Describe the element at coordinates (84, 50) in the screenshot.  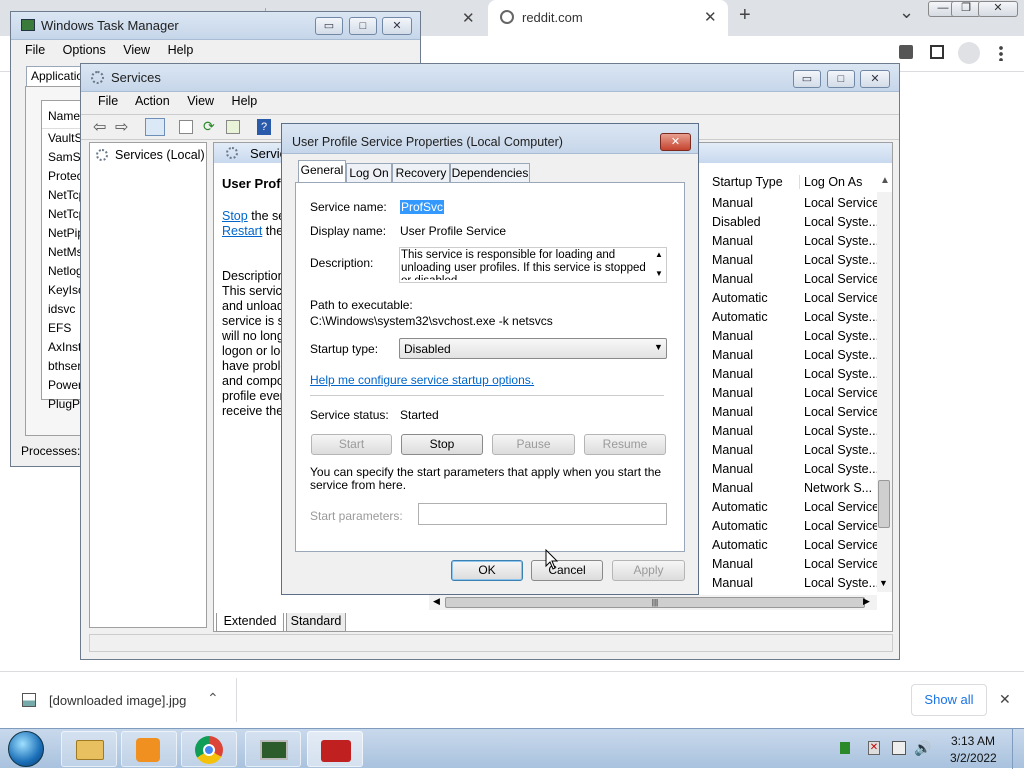
I see `menu-options: Options` at that location.